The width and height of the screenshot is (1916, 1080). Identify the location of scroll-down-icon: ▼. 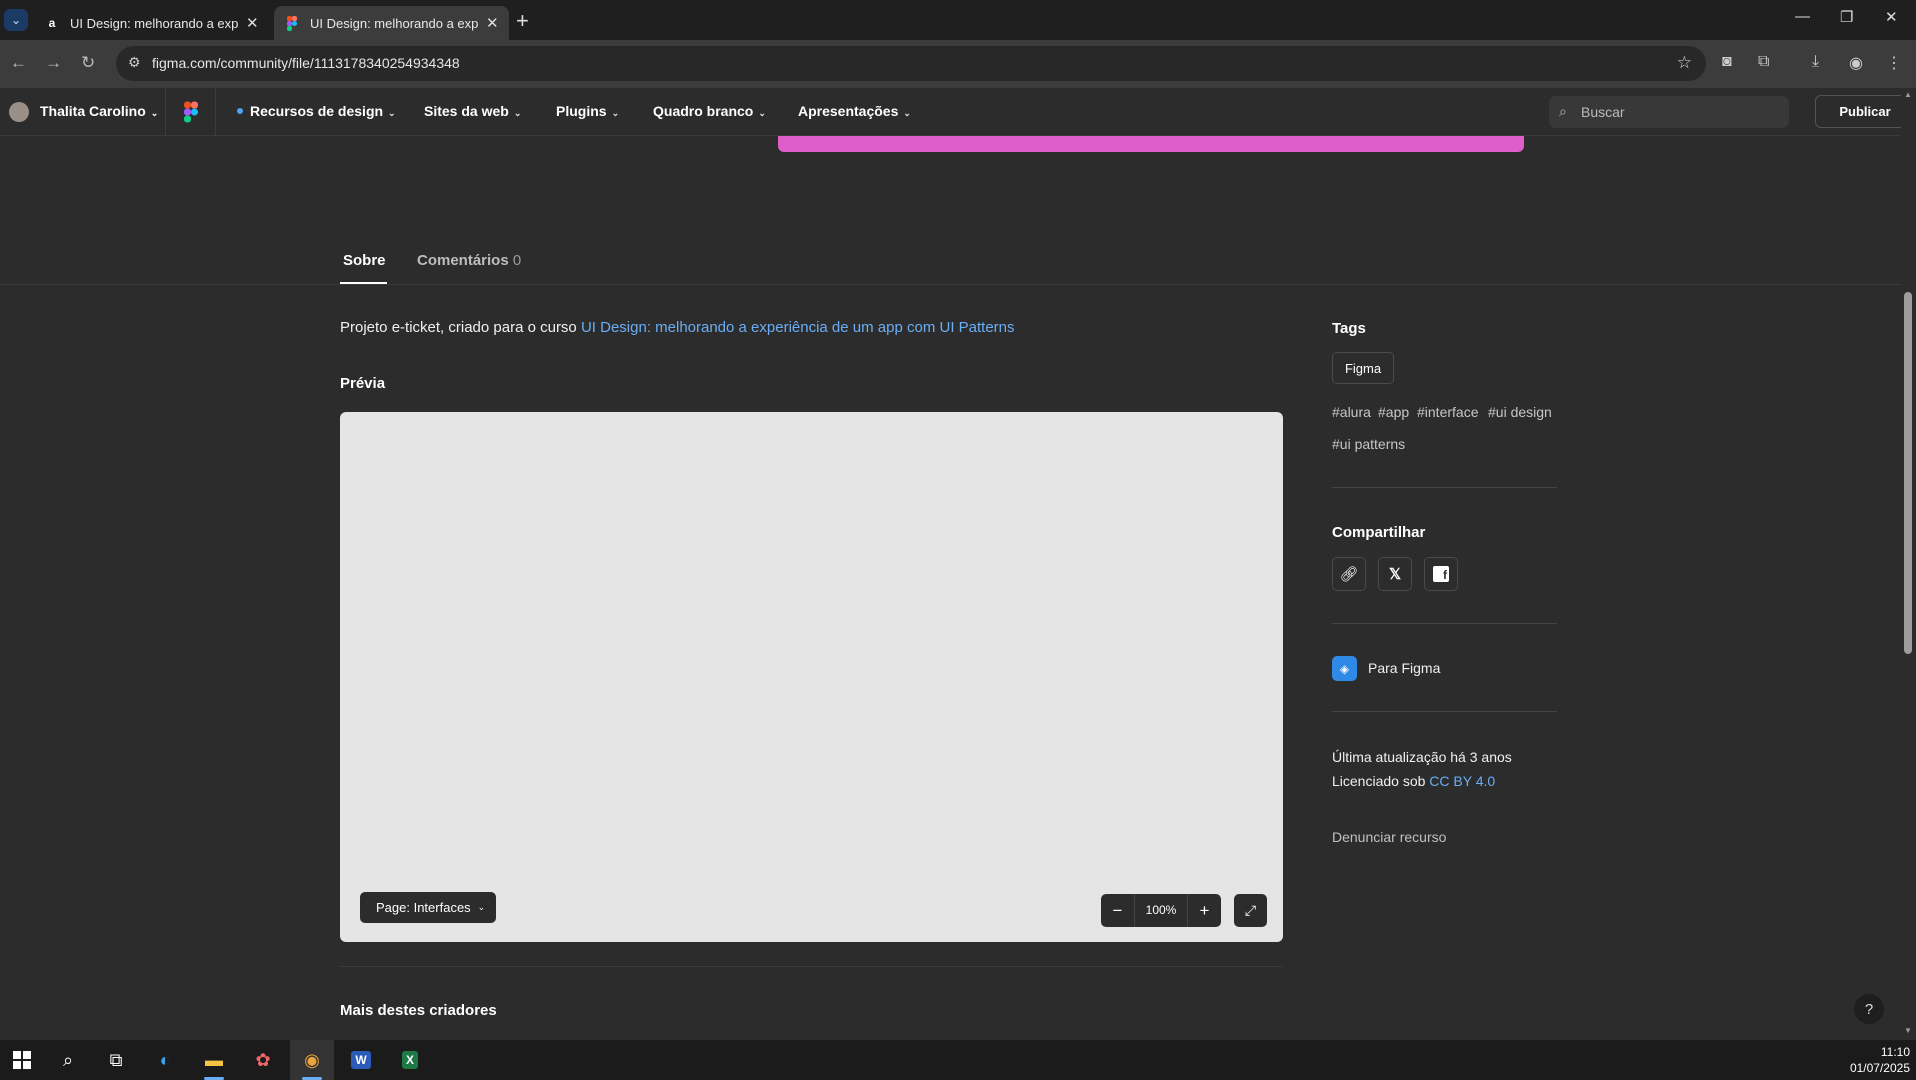
(1908, 1030).